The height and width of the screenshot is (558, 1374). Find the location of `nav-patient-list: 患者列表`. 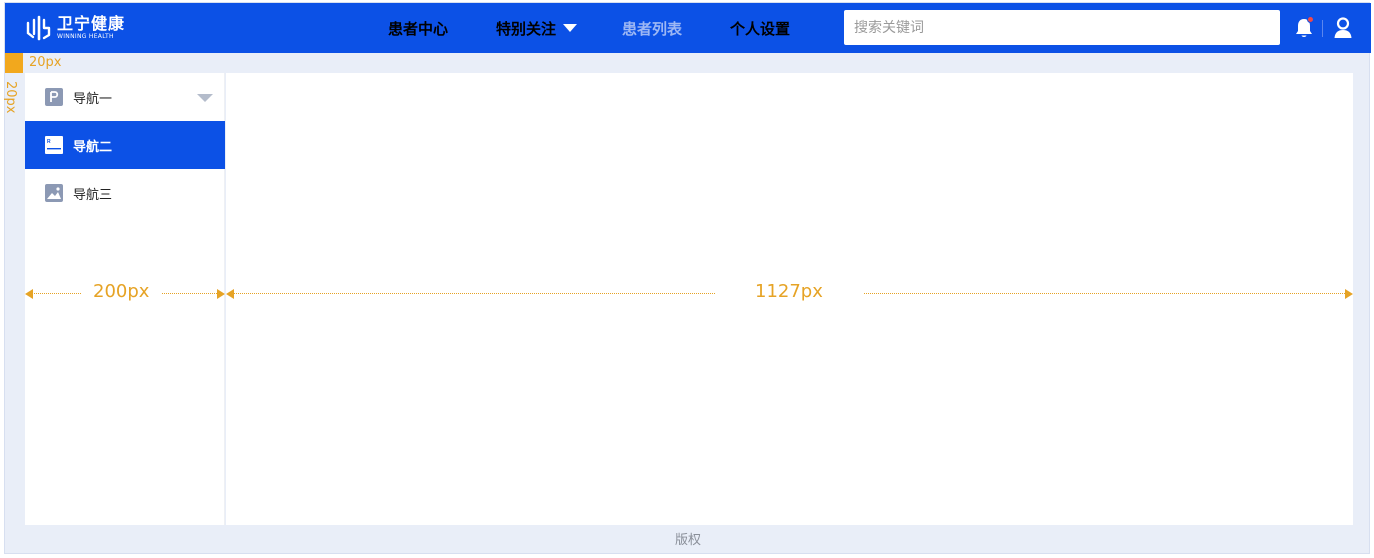

nav-patient-list: 患者列表 is located at coordinates (652, 28).